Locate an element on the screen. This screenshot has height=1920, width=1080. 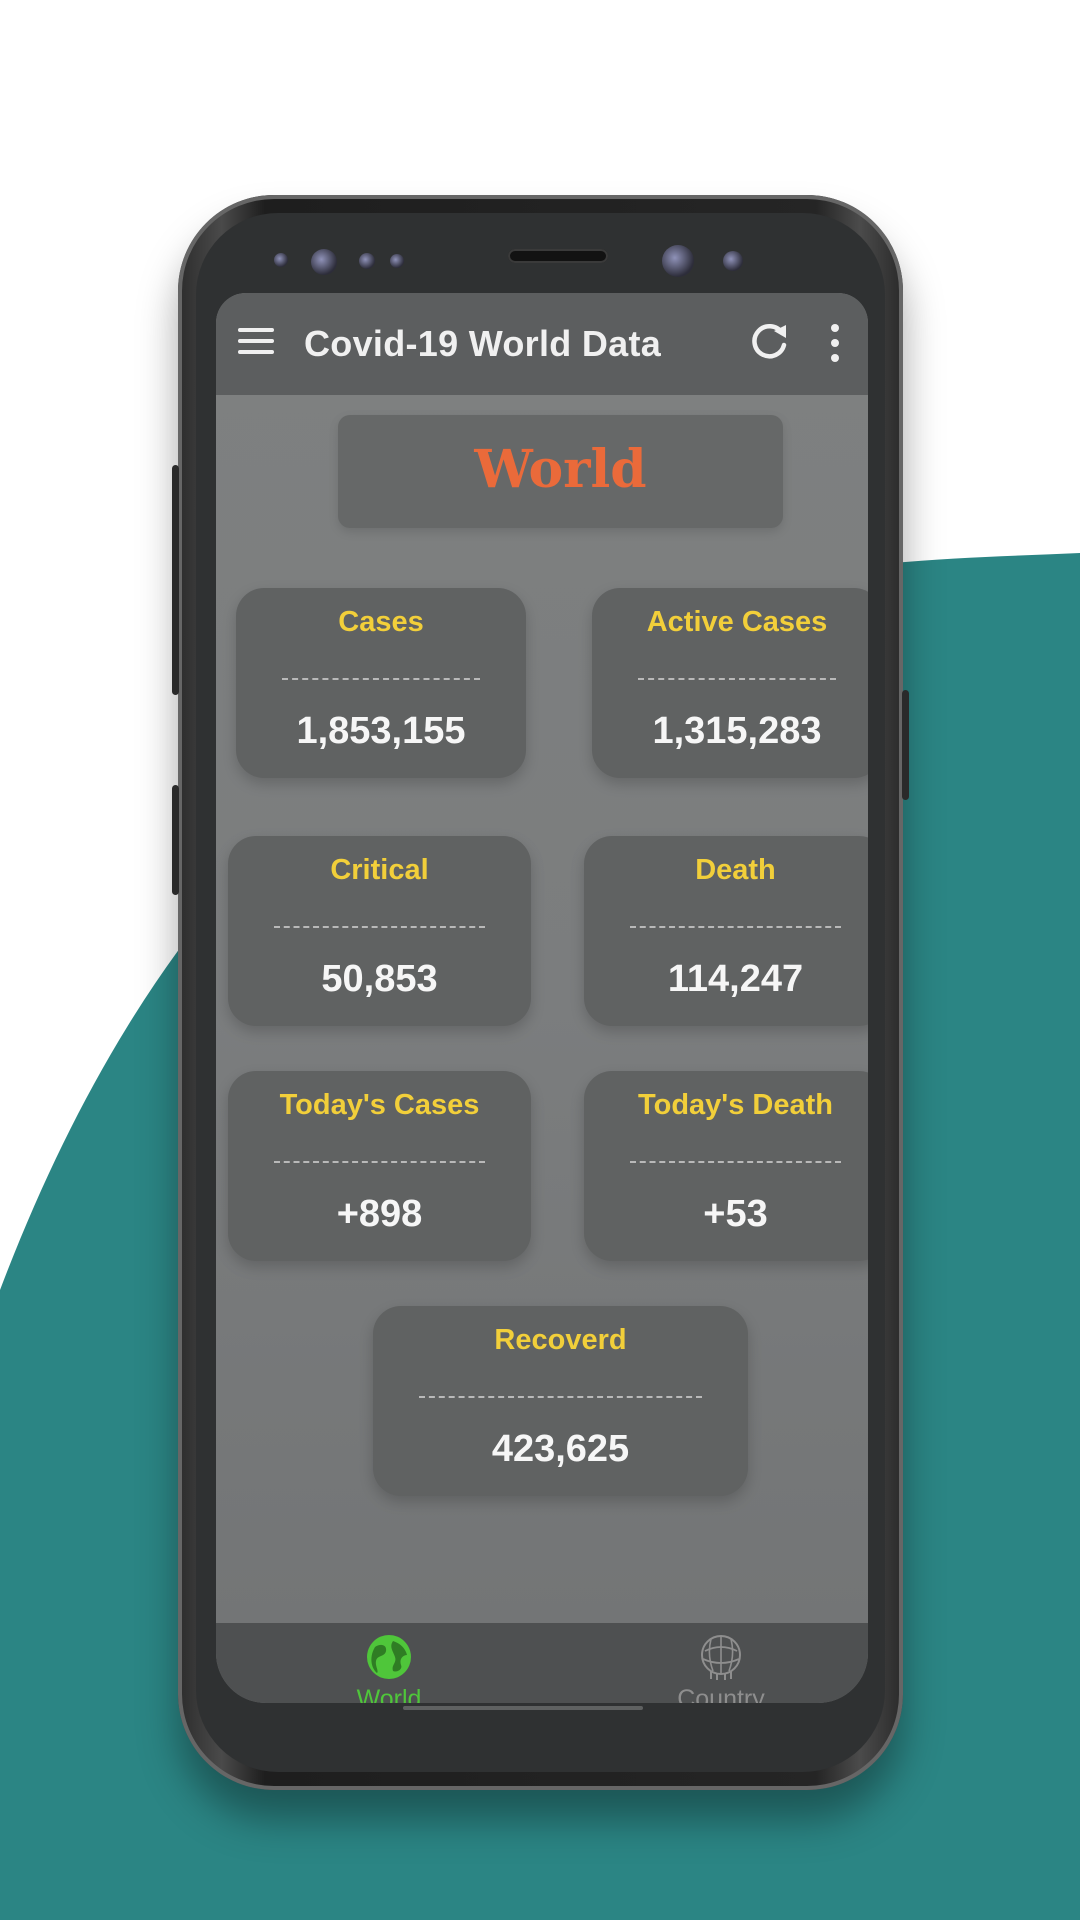
front-camera-icon is located at coordinates (324, 262).